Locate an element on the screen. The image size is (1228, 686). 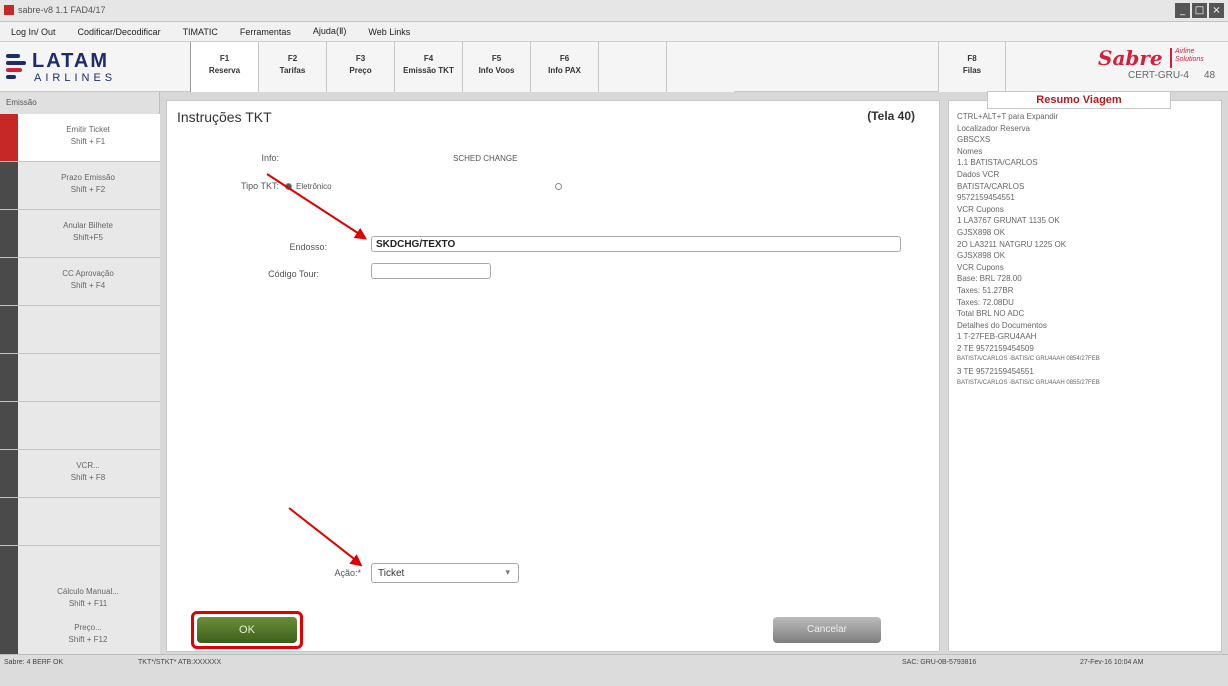
summary-line: Nomes is located at coordinates (970, 151).